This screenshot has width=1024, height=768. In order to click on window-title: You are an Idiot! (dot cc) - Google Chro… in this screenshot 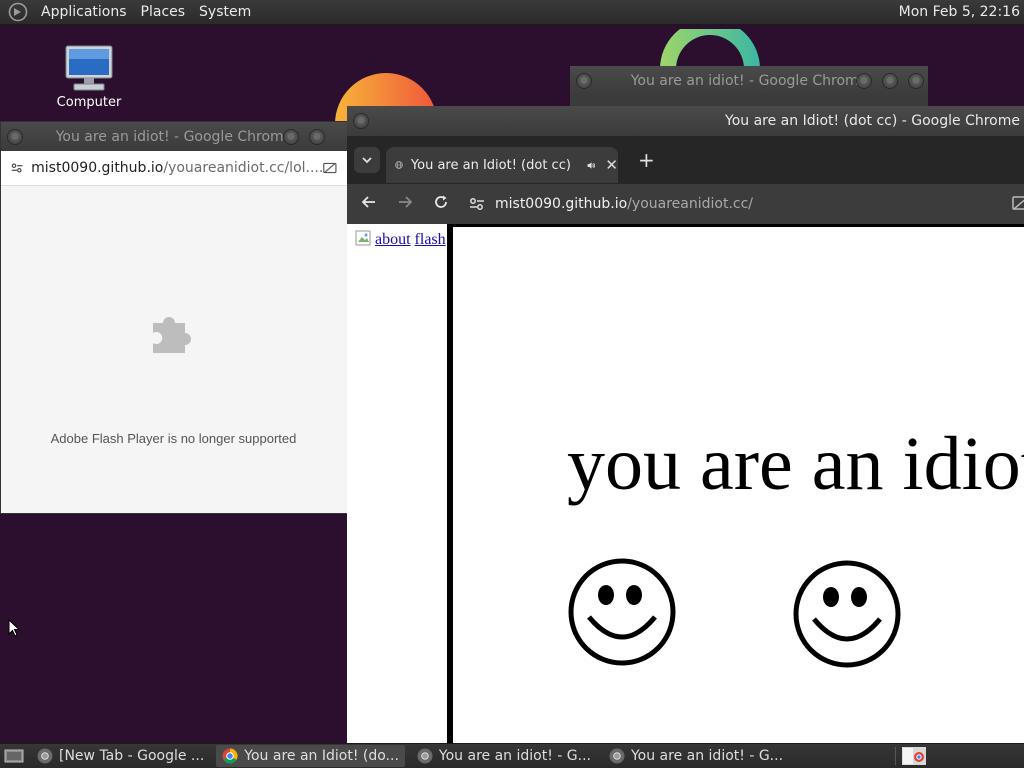, I will do `click(872, 121)`.